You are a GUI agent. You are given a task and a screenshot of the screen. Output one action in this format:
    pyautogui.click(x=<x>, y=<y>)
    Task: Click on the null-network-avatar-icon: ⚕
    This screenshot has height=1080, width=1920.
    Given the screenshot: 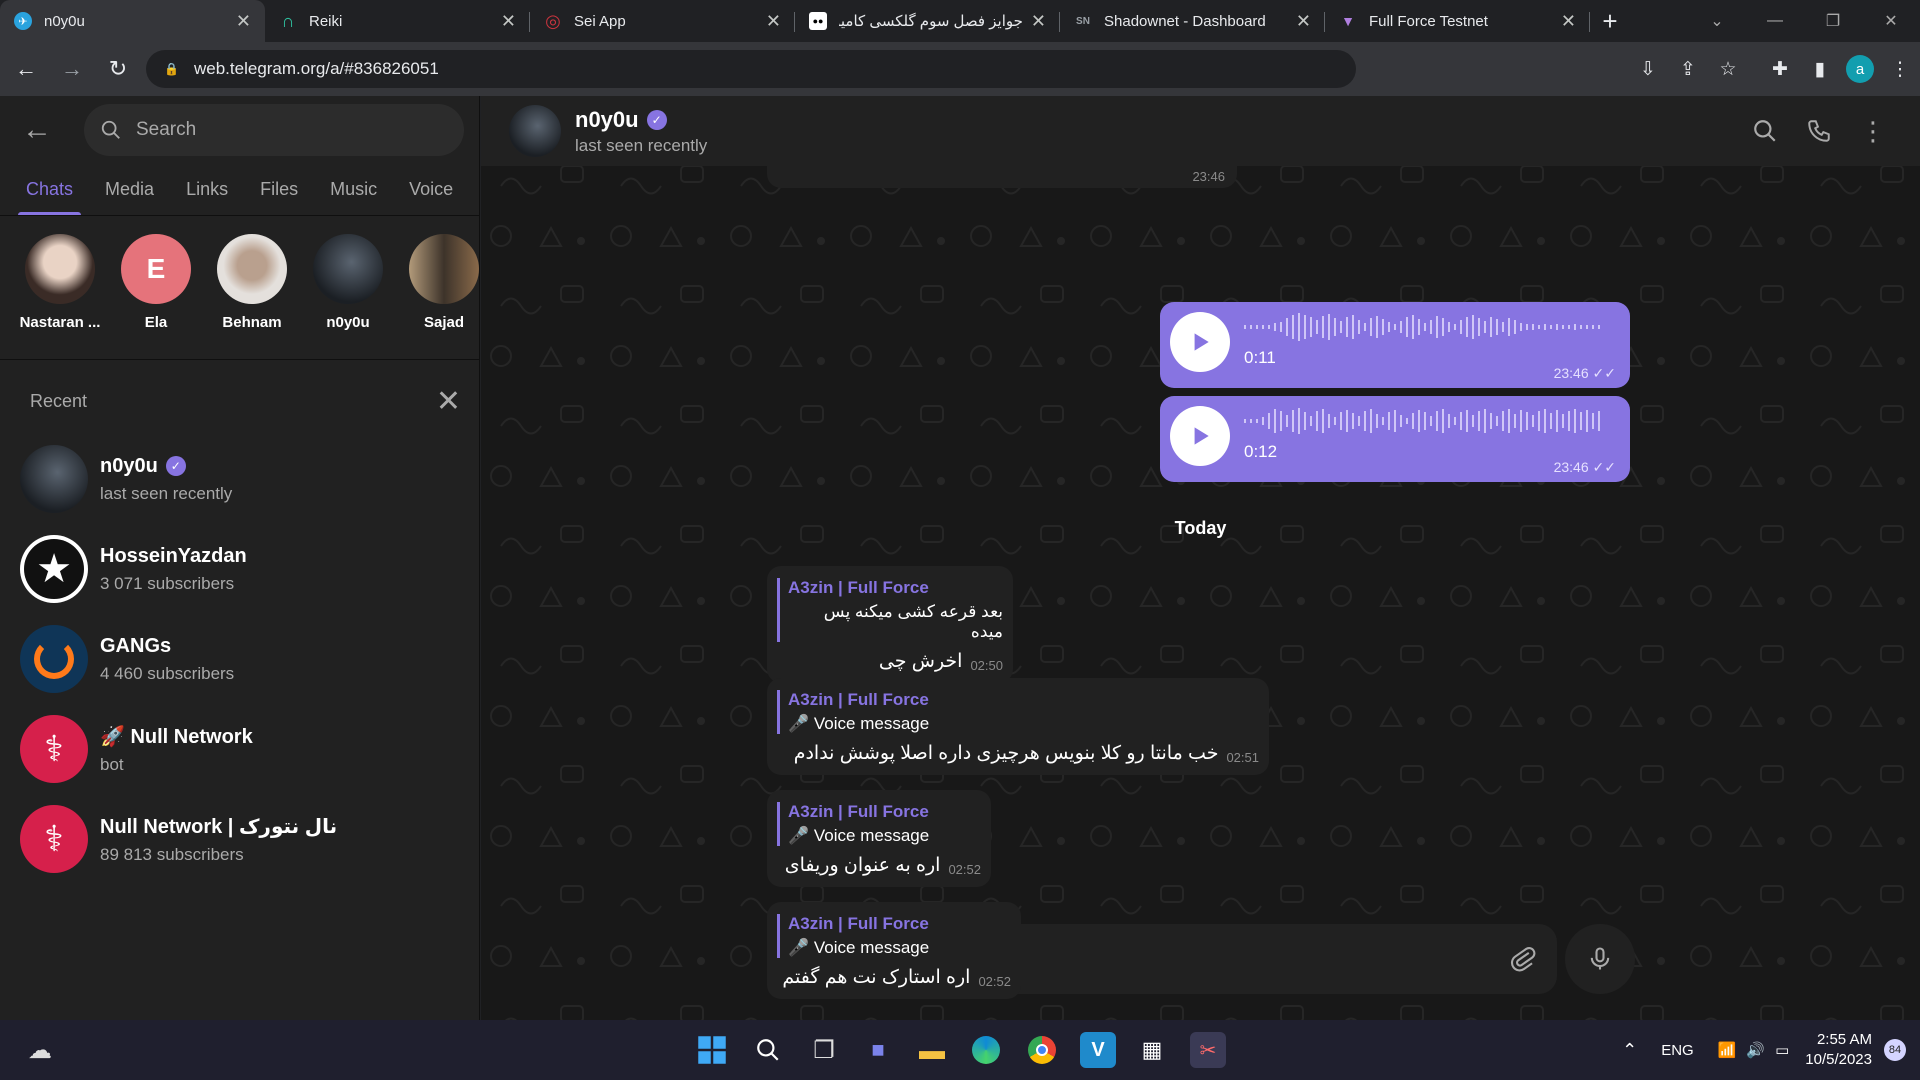 What is the action you would take?
    pyautogui.click(x=54, y=749)
    